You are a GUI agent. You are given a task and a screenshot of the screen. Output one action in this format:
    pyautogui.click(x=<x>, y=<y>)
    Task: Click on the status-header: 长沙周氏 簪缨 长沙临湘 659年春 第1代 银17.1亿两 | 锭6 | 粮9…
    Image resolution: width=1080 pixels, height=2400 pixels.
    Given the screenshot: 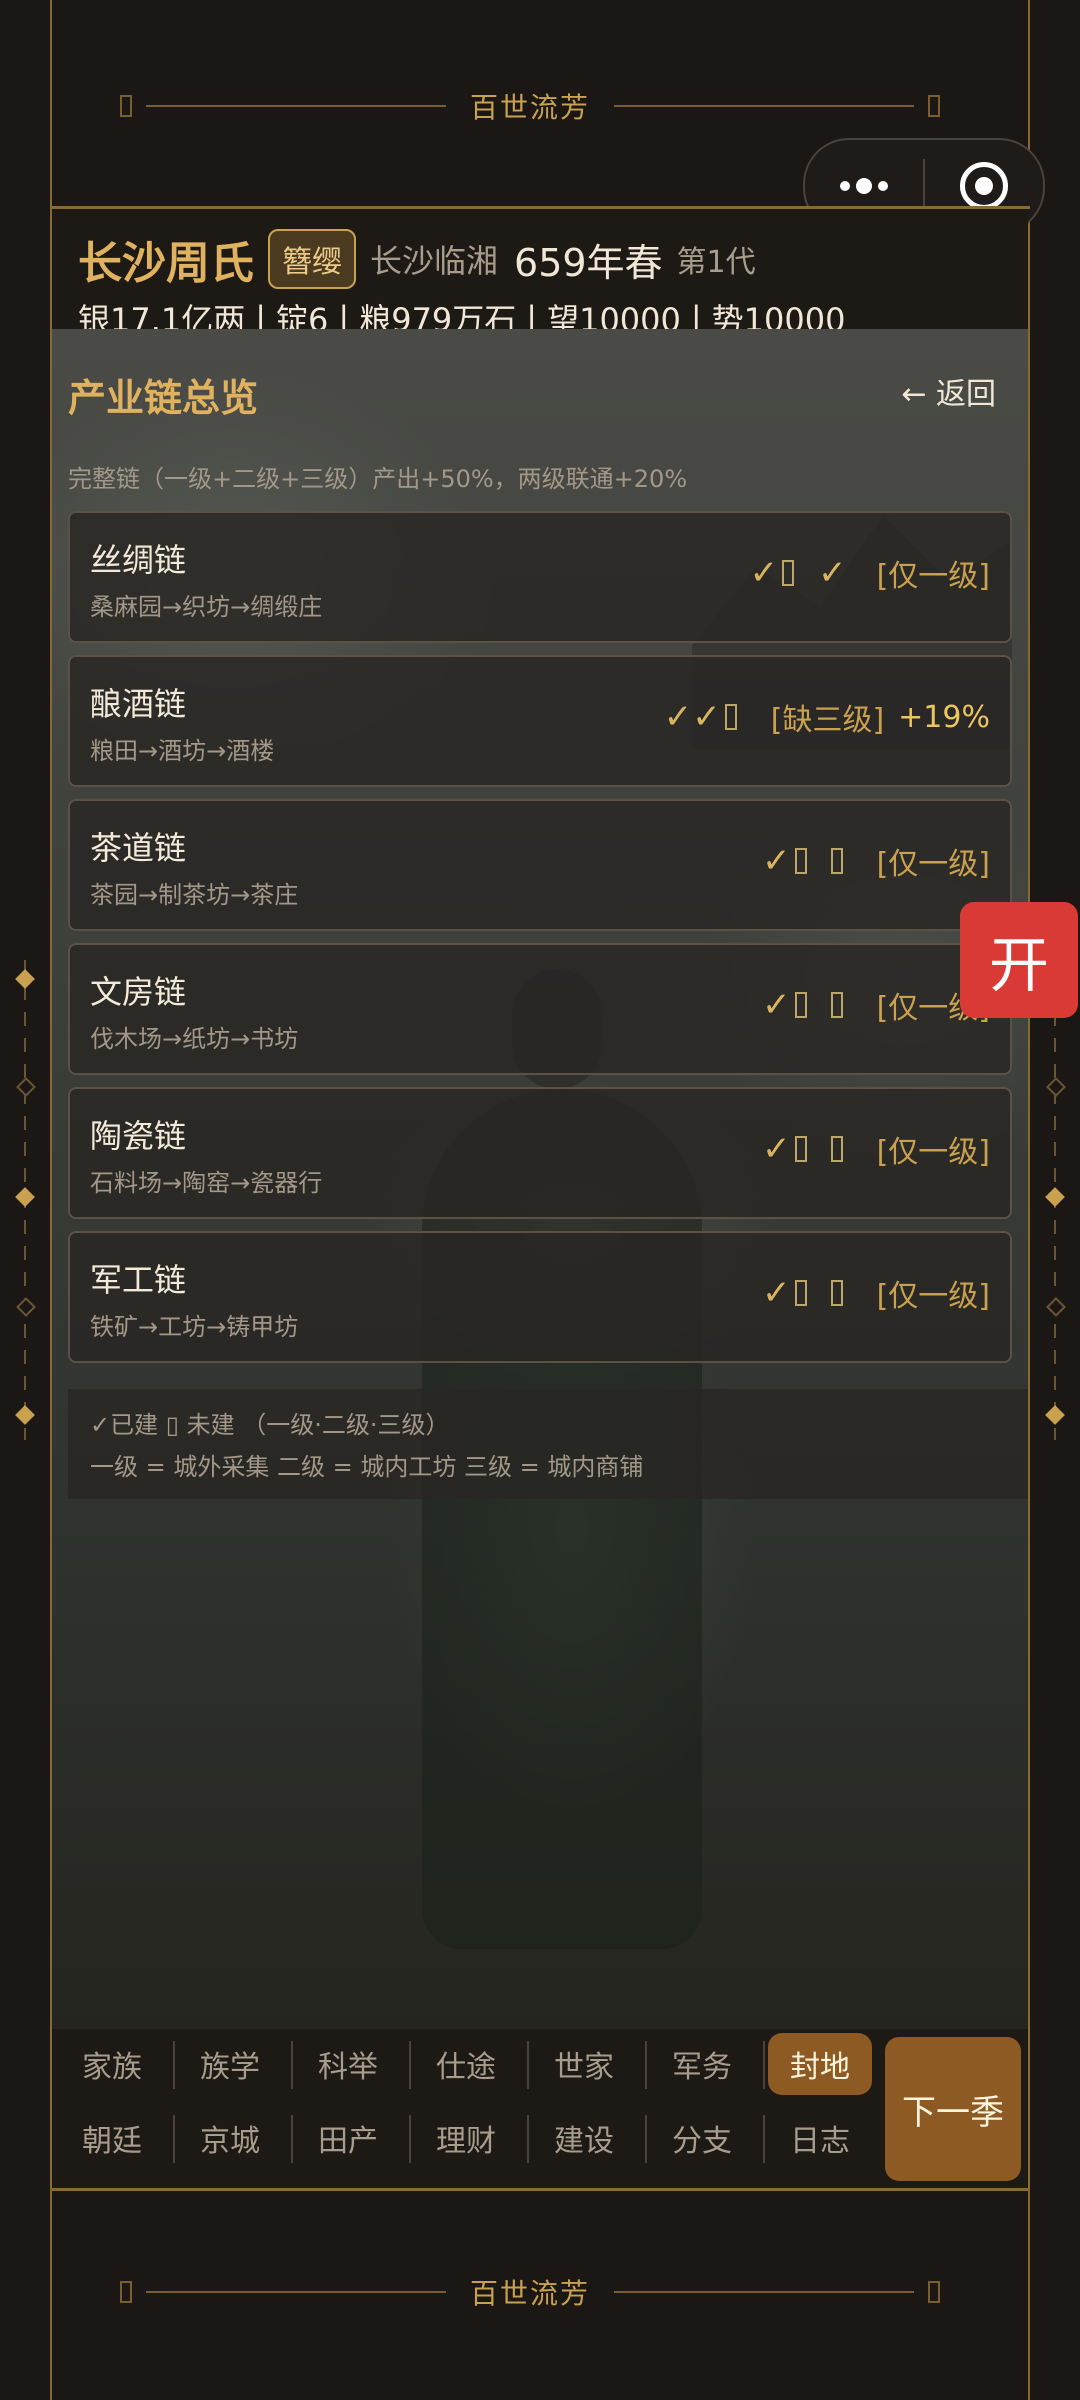 What is the action you would take?
    pyautogui.click(x=540, y=274)
    